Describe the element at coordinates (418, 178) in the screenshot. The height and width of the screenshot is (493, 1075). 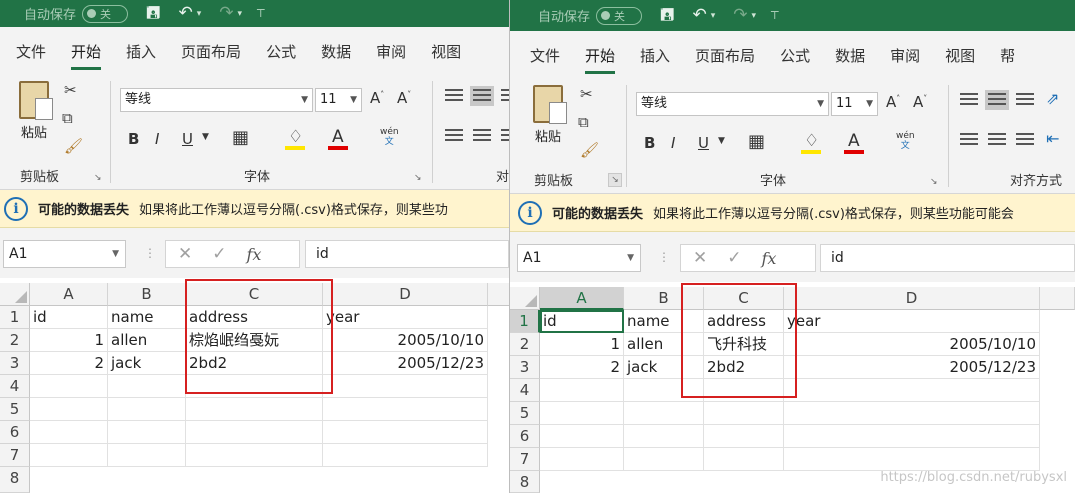
I see `font-launcher-icon: ↘` at that location.